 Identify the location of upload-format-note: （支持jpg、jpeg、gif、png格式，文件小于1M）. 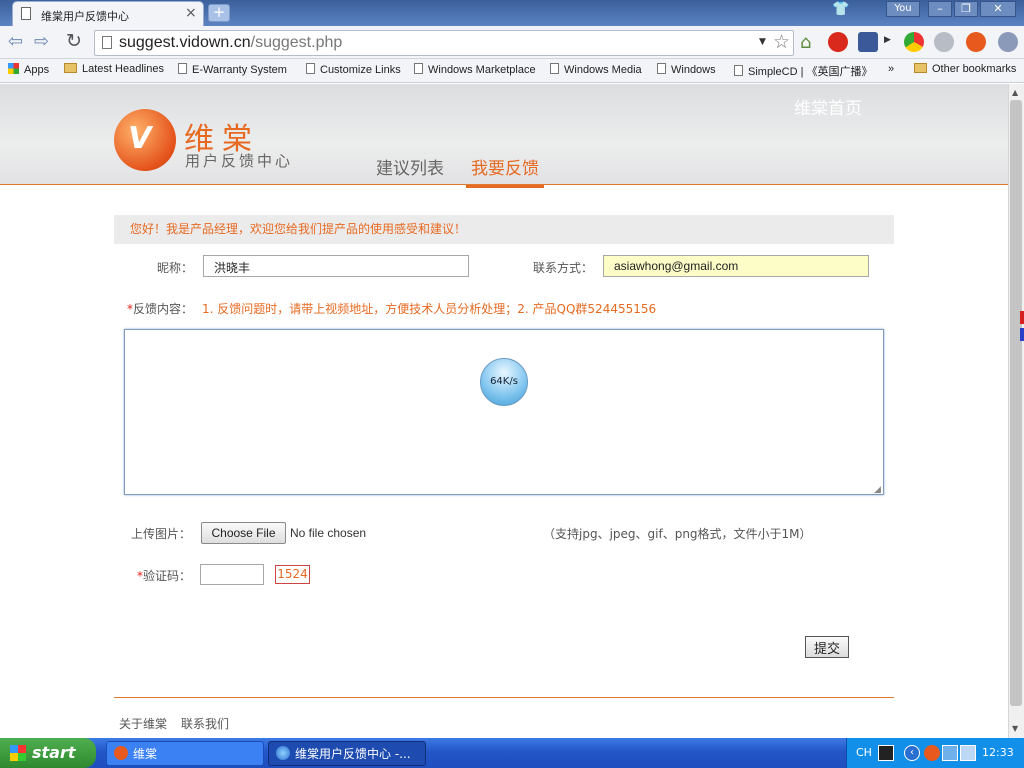
(677, 534).